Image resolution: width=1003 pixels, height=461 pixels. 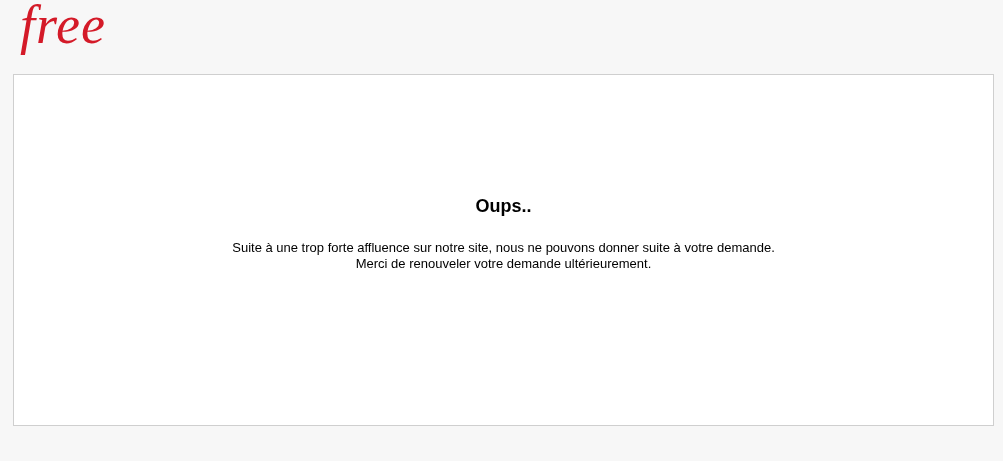 What do you see at coordinates (503, 264) in the screenshot?
I see `message-line: Merci de renouveler votre demande ultérieurement.` at bounding box center [503, 264].